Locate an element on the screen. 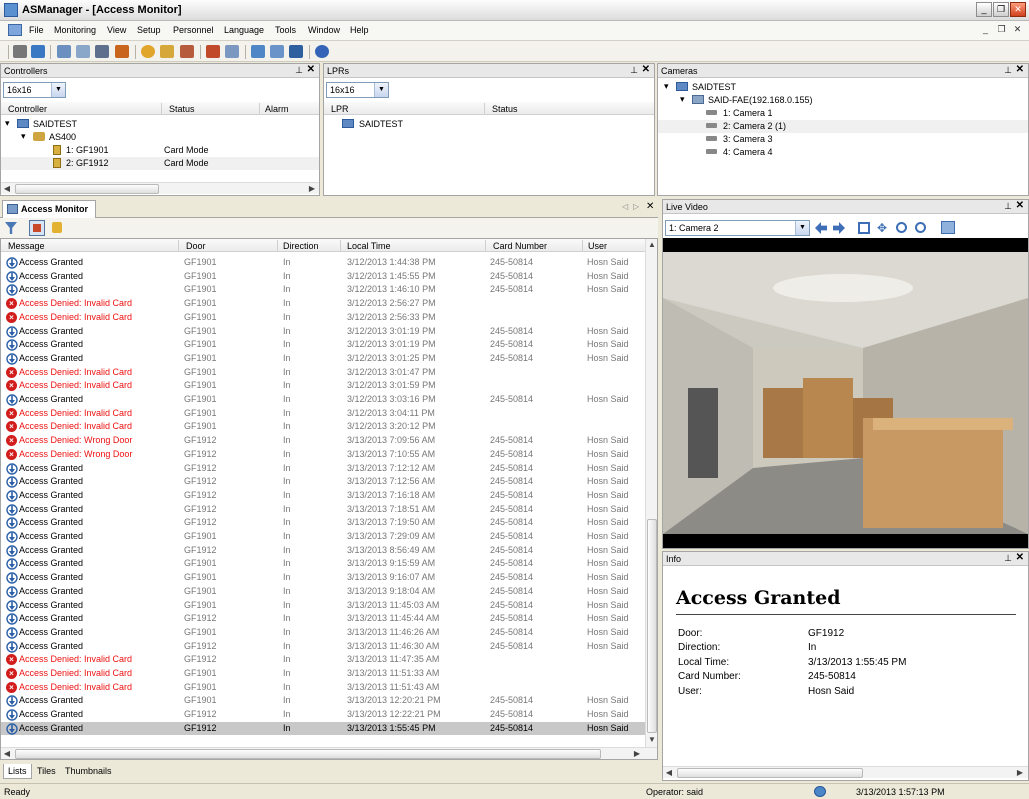  close-button: ✕ is located at coordinates (1018, 9).